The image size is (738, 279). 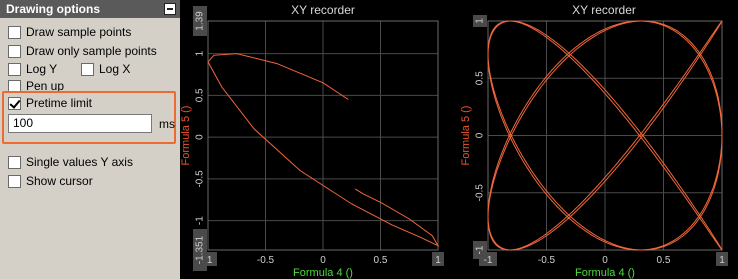 What do you see at coordinates (14, 32) in the screenshot?
I see `draw-sample-points-checkbox` at bounding box center [14, 32].